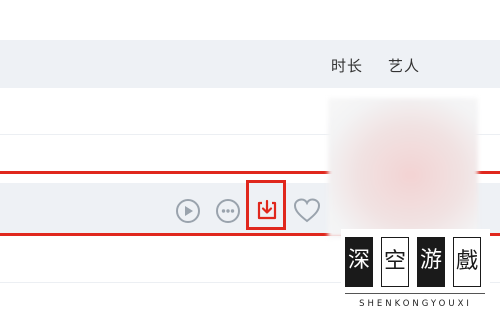 This screenshot has width=500, height=333. Describe the element at coordinates (267, 210) in the screenshot. I see `download-icon` at that location.